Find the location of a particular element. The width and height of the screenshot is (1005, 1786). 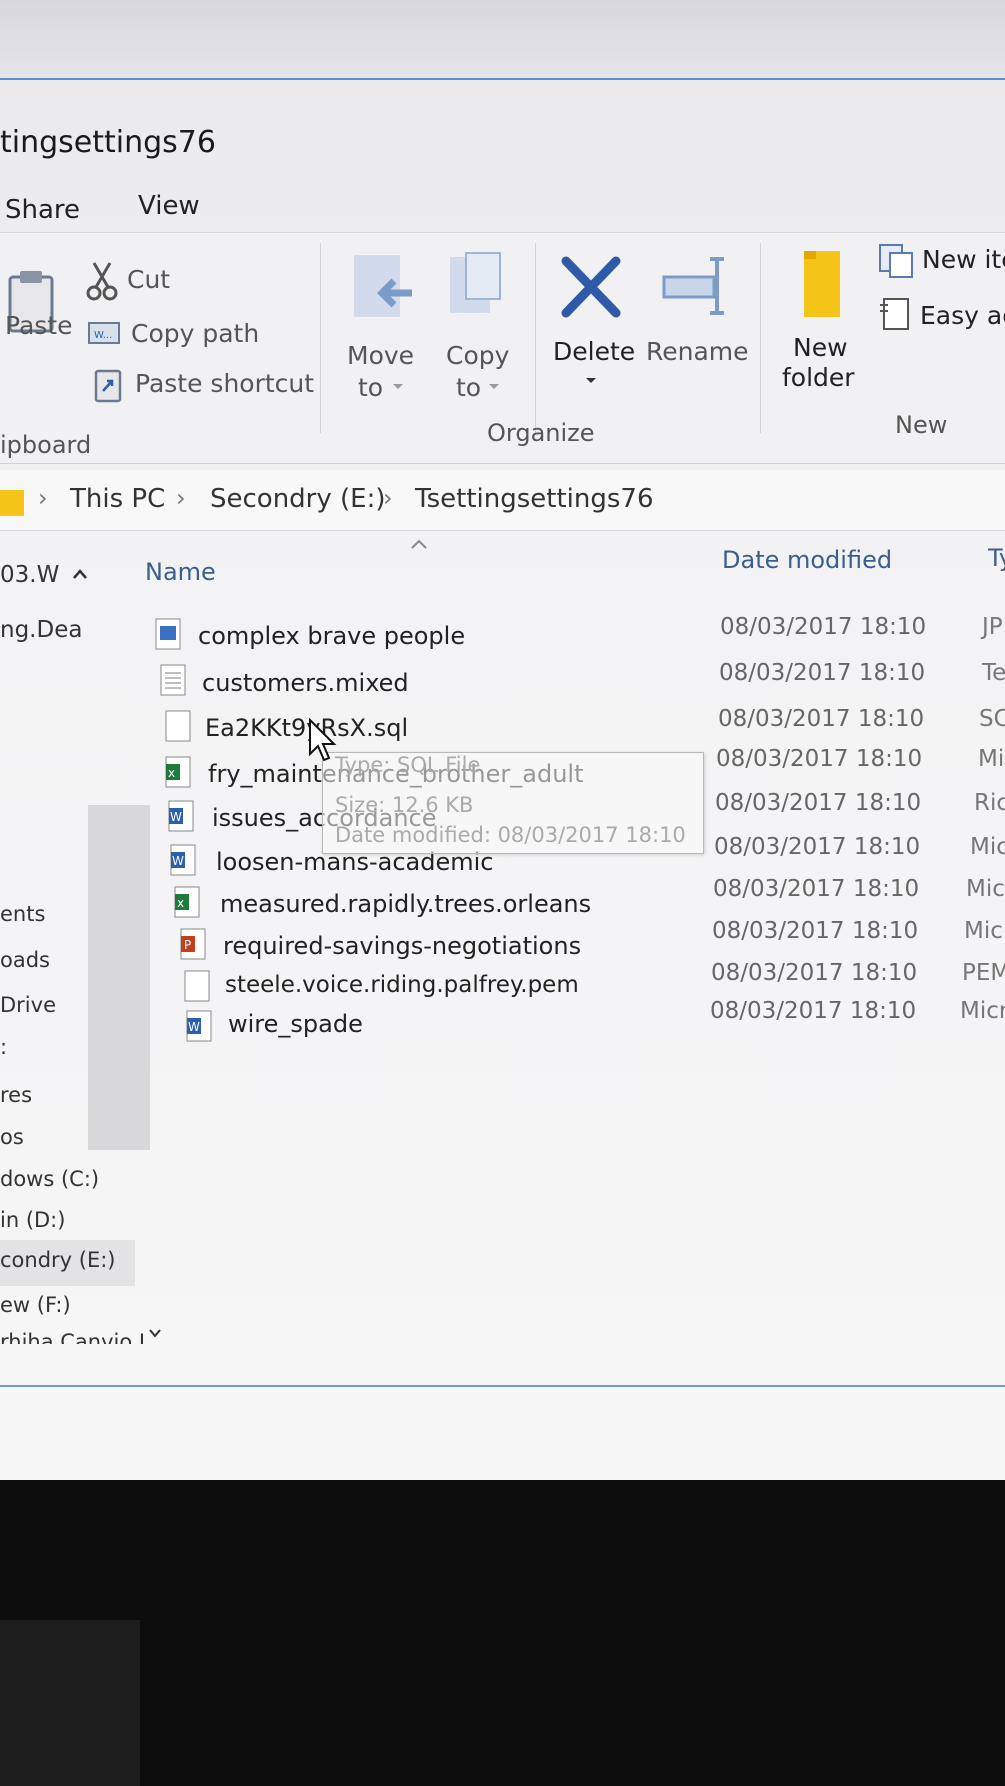

copy-to-label: Copy is located at coordinates (478, 355).